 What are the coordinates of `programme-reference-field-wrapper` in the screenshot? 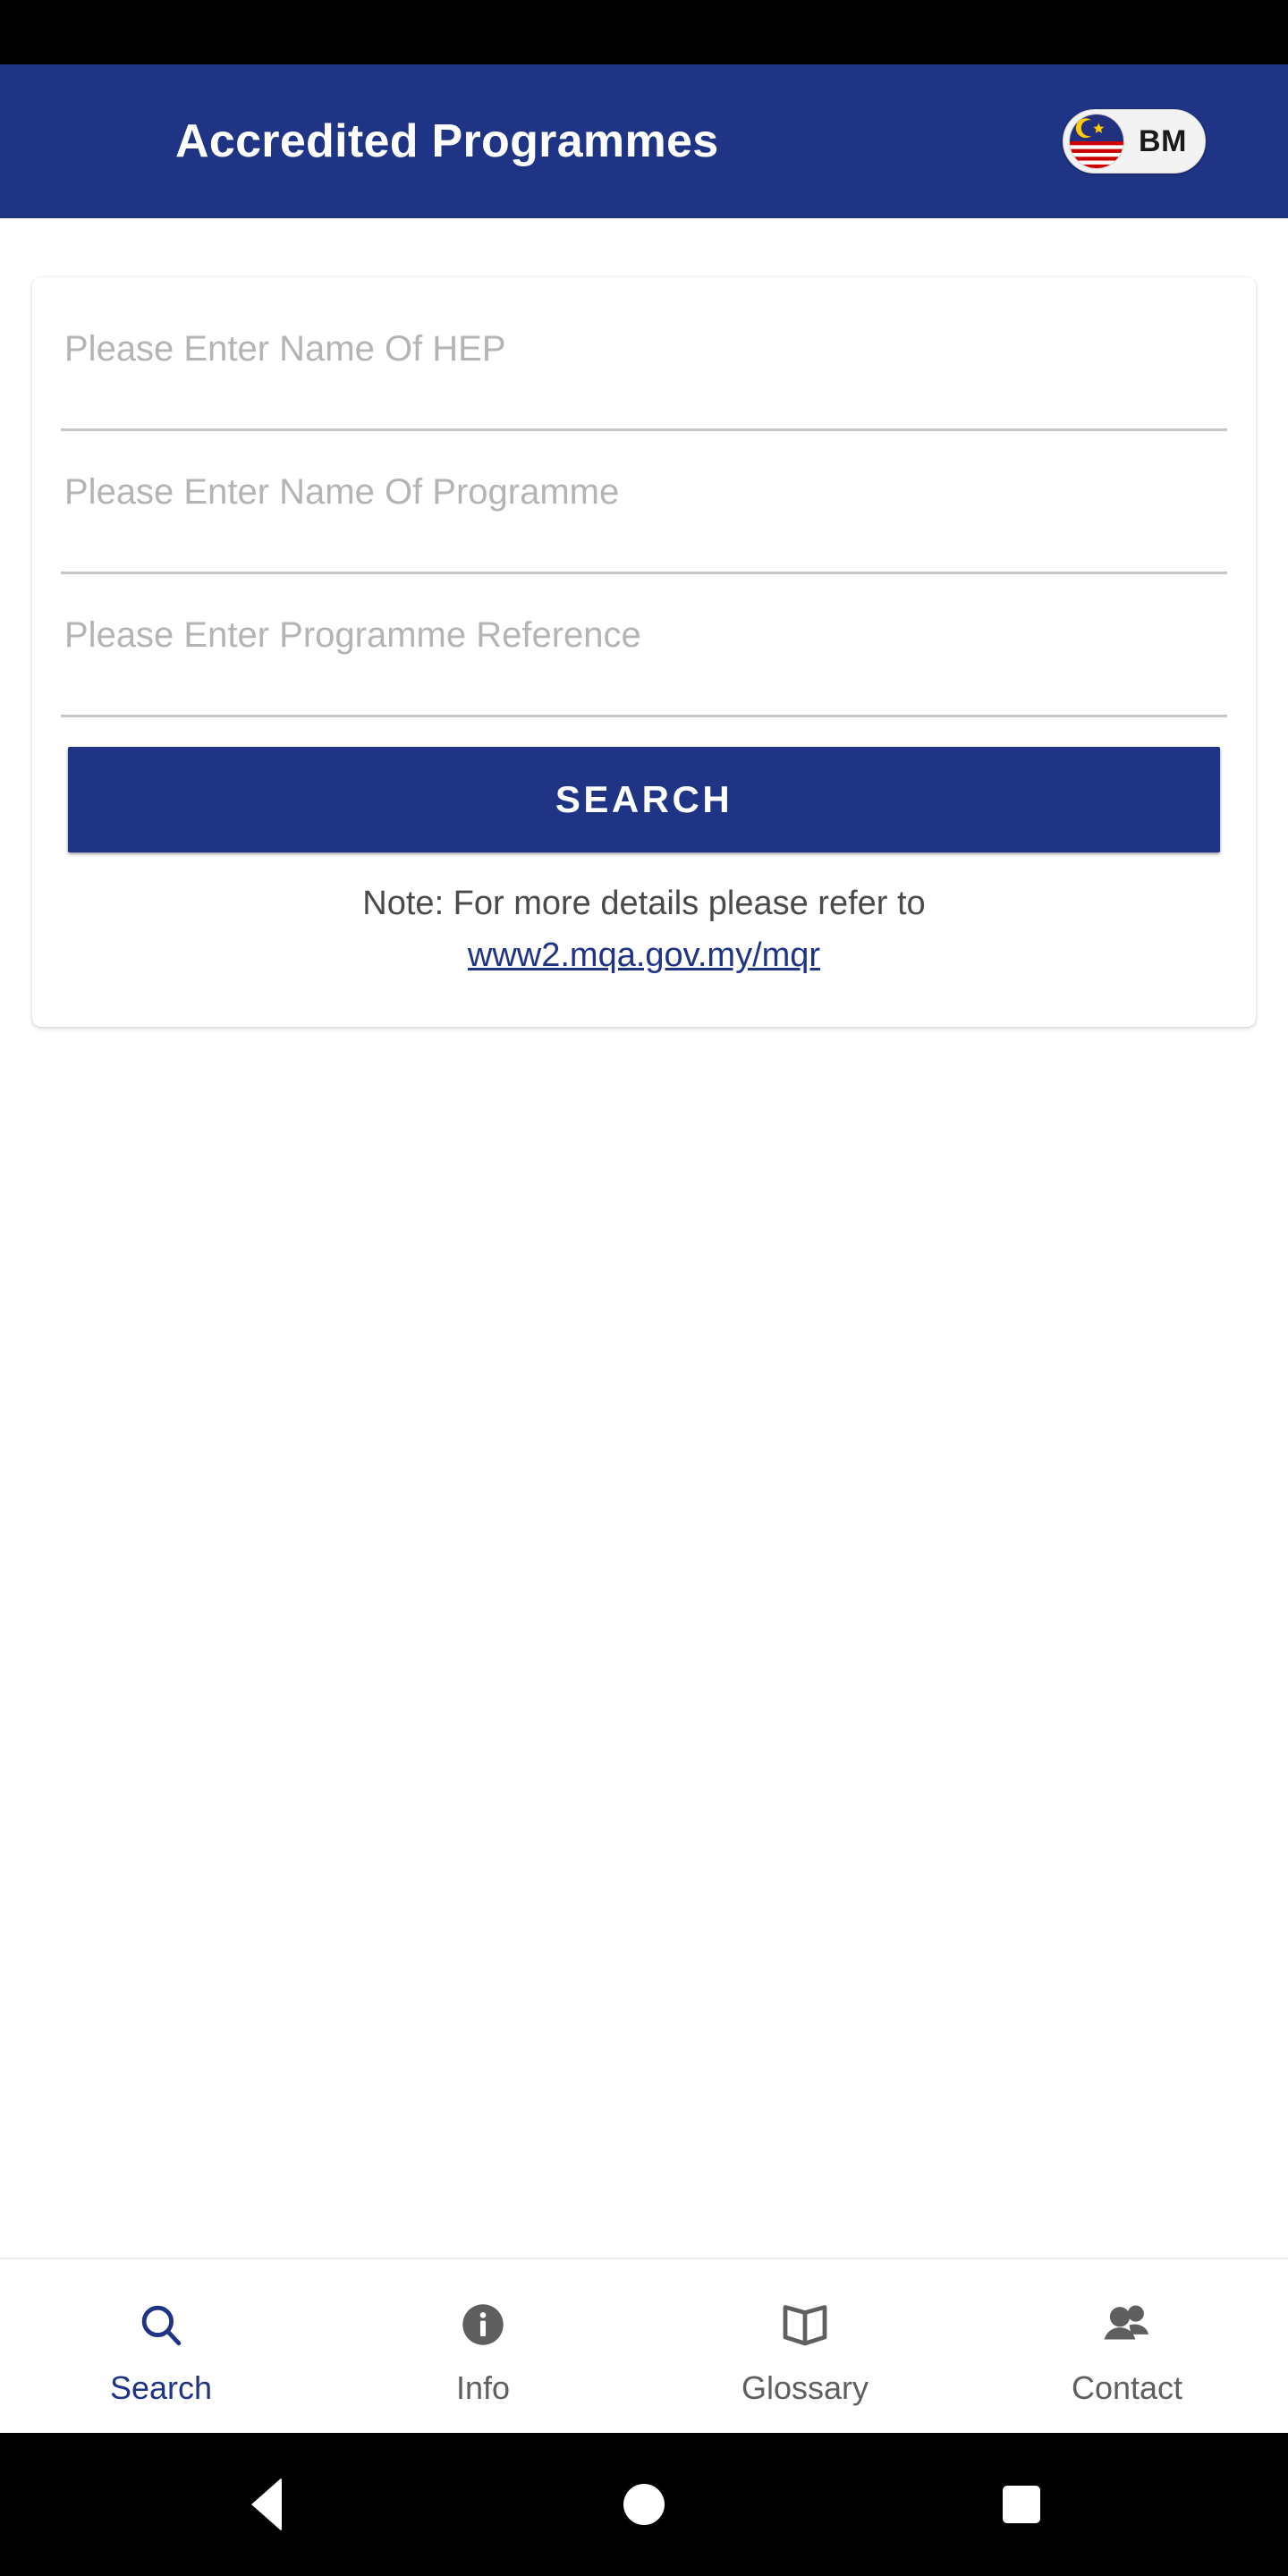 It's located at (644, 645).